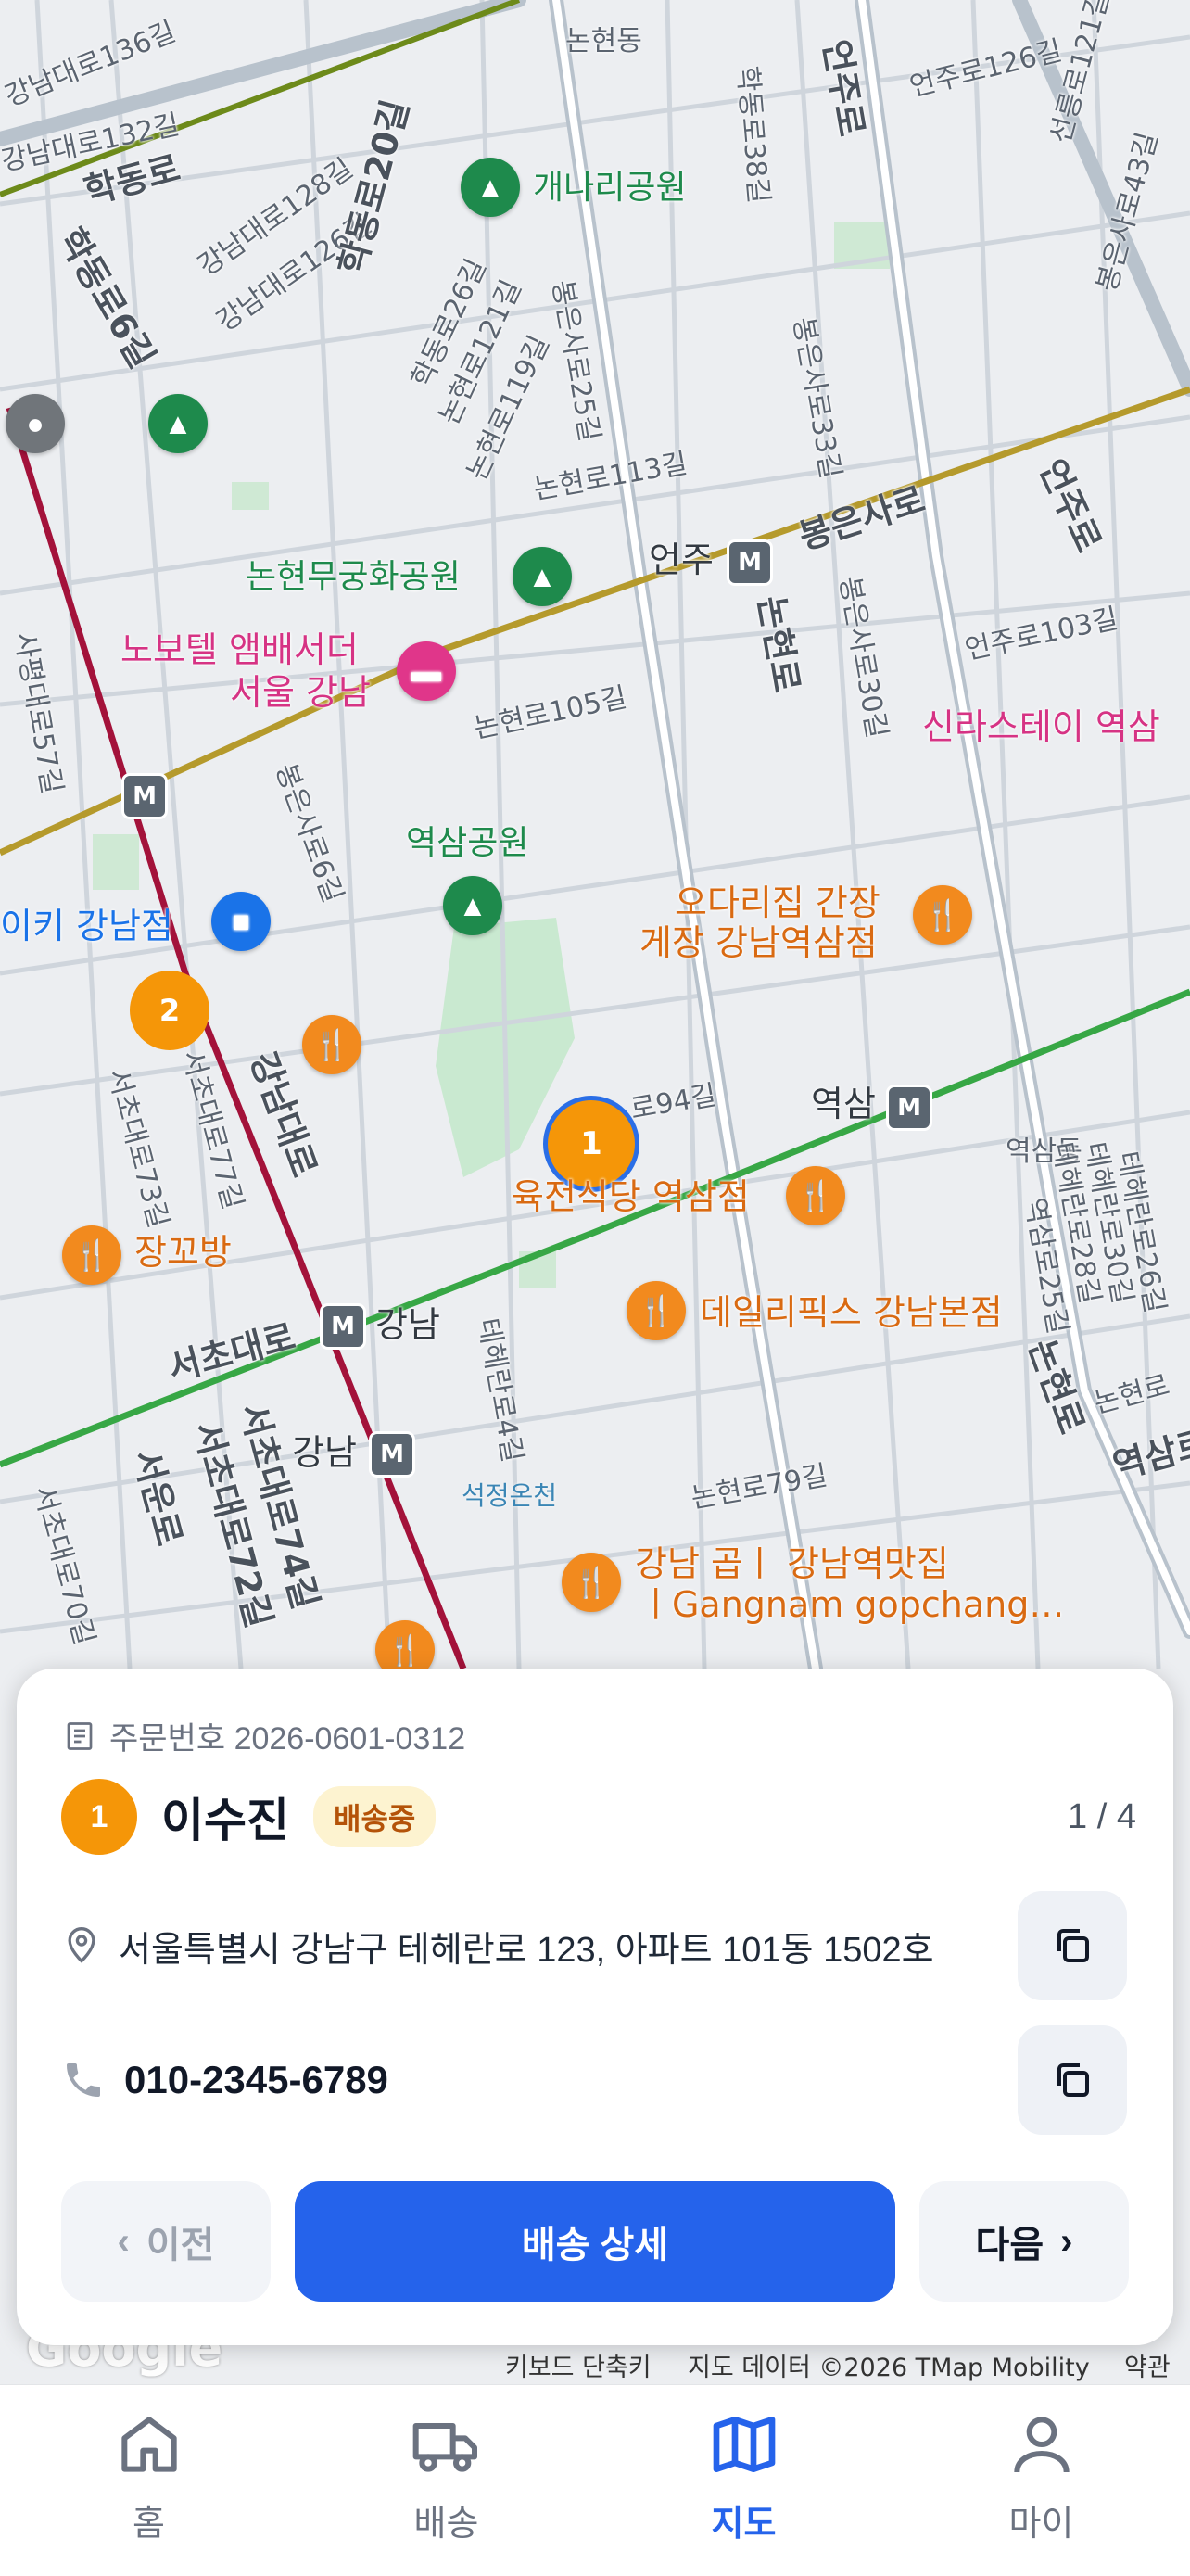 This screenshot has width=1190, height=2576. I want to click on map-label: 데일리픽스 강남본점, so click(851, 1312).